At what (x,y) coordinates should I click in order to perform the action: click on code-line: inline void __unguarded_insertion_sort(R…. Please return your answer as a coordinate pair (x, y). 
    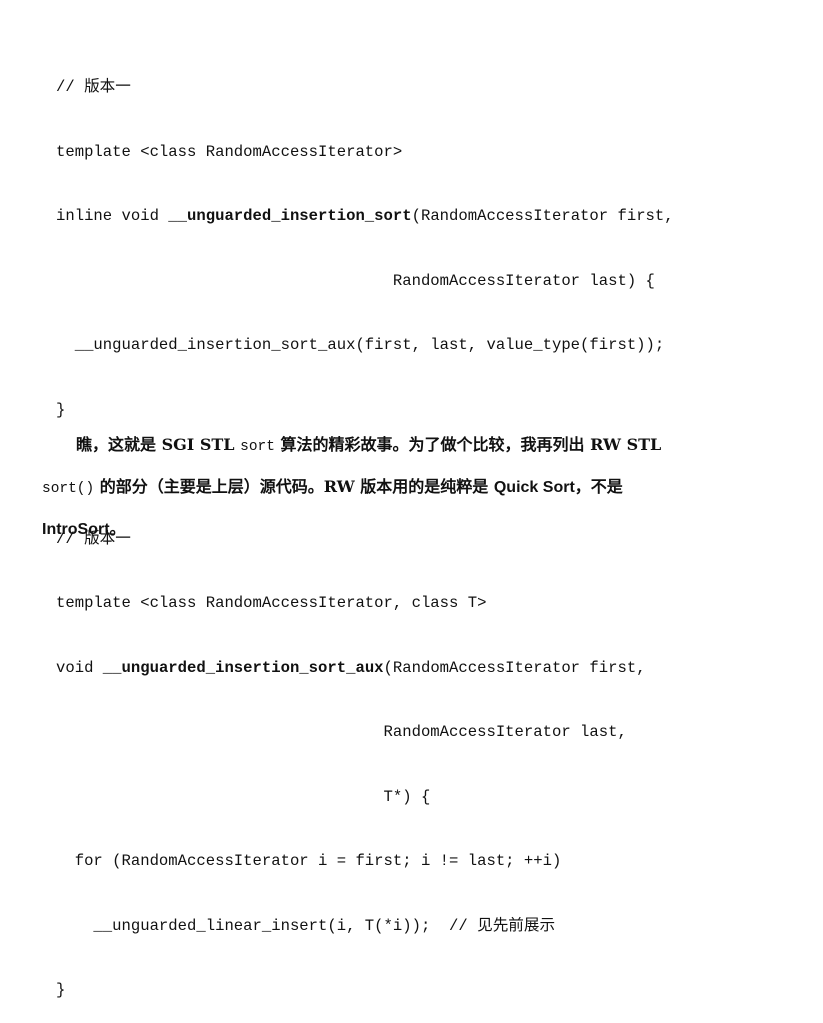
    Looking at the image, I should click on (365, 217).